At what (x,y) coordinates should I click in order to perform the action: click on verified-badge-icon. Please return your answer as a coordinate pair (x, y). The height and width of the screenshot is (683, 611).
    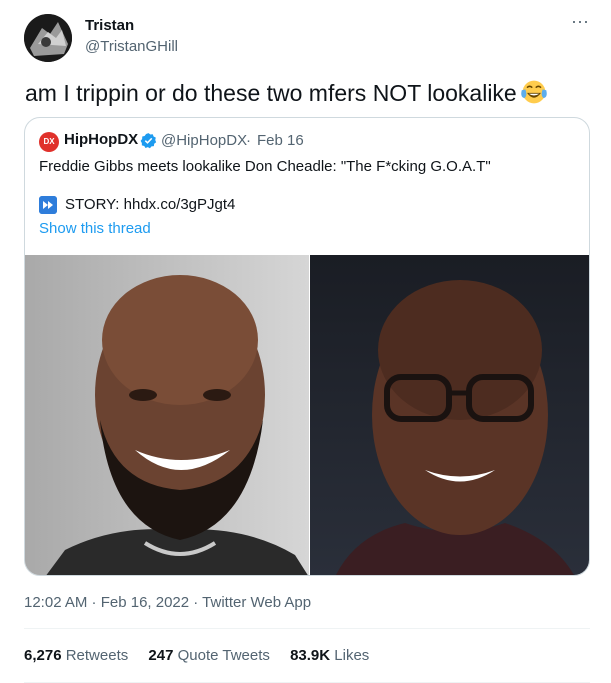
    Looking at the image, I should click on (148, 141).